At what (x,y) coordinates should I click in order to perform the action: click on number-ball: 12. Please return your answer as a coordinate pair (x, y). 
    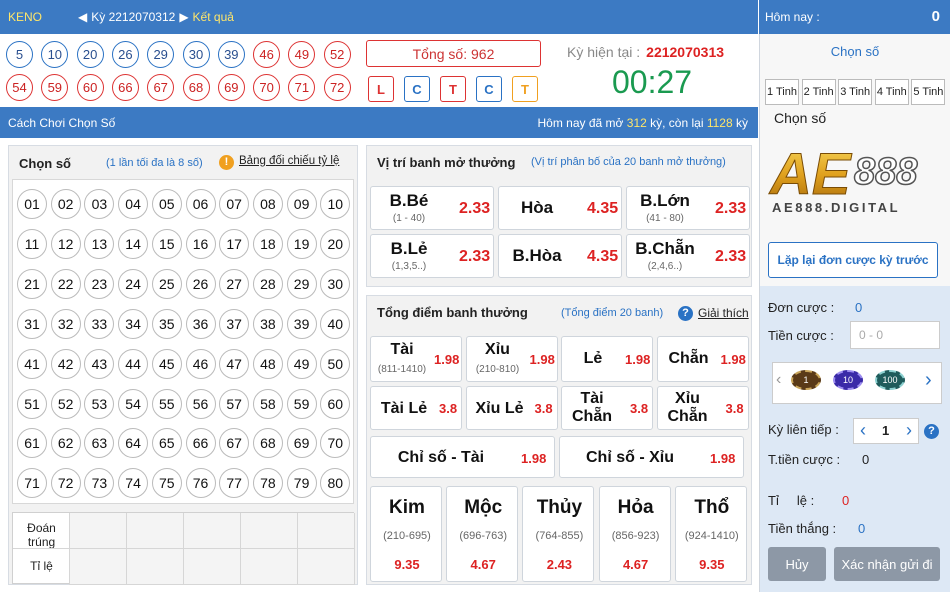
    Looking at the image, I should click on (65, 243).